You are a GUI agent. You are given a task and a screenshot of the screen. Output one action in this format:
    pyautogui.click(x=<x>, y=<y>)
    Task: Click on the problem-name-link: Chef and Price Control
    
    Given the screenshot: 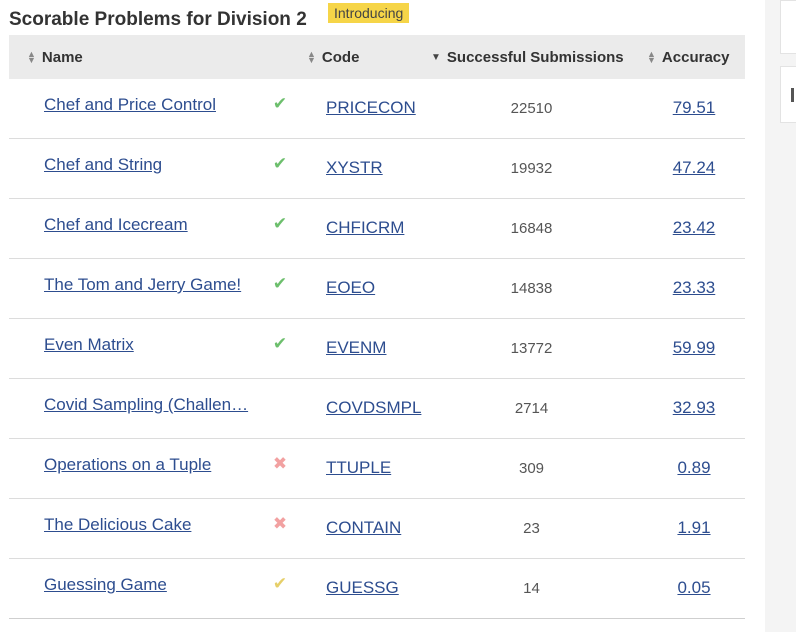 What is the action you would take?
    pyautogui.click(x=150, y=105)
    